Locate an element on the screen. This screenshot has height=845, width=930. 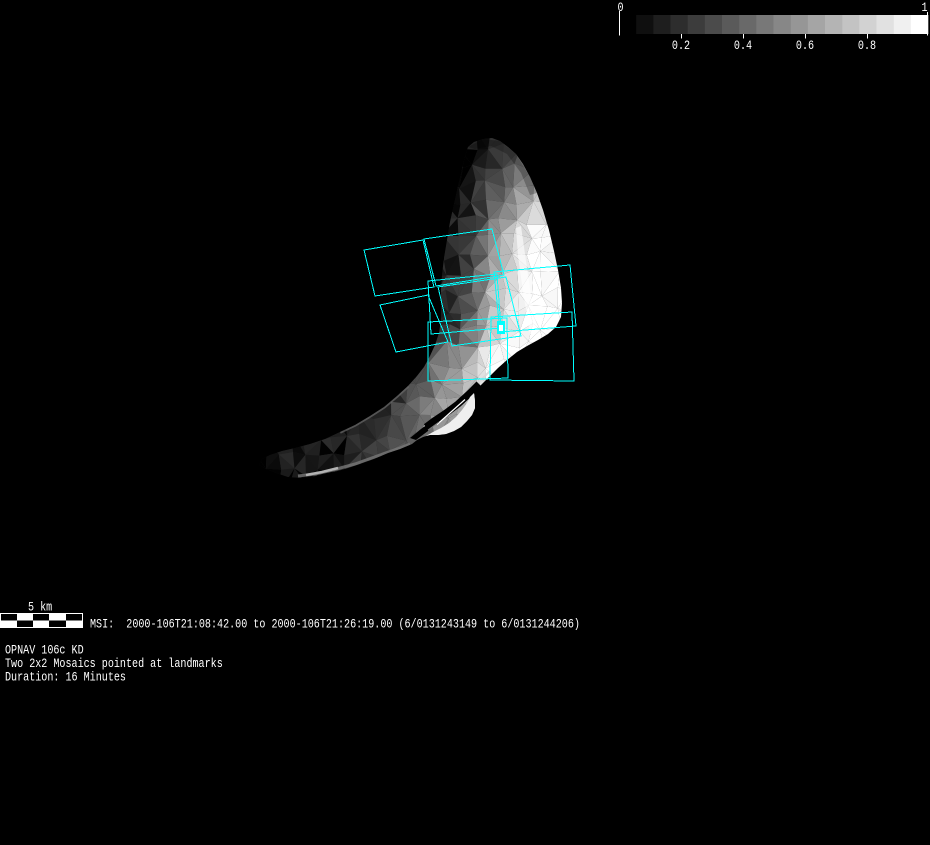
svg-text: 0.6 is located at coordinates (805, 46).